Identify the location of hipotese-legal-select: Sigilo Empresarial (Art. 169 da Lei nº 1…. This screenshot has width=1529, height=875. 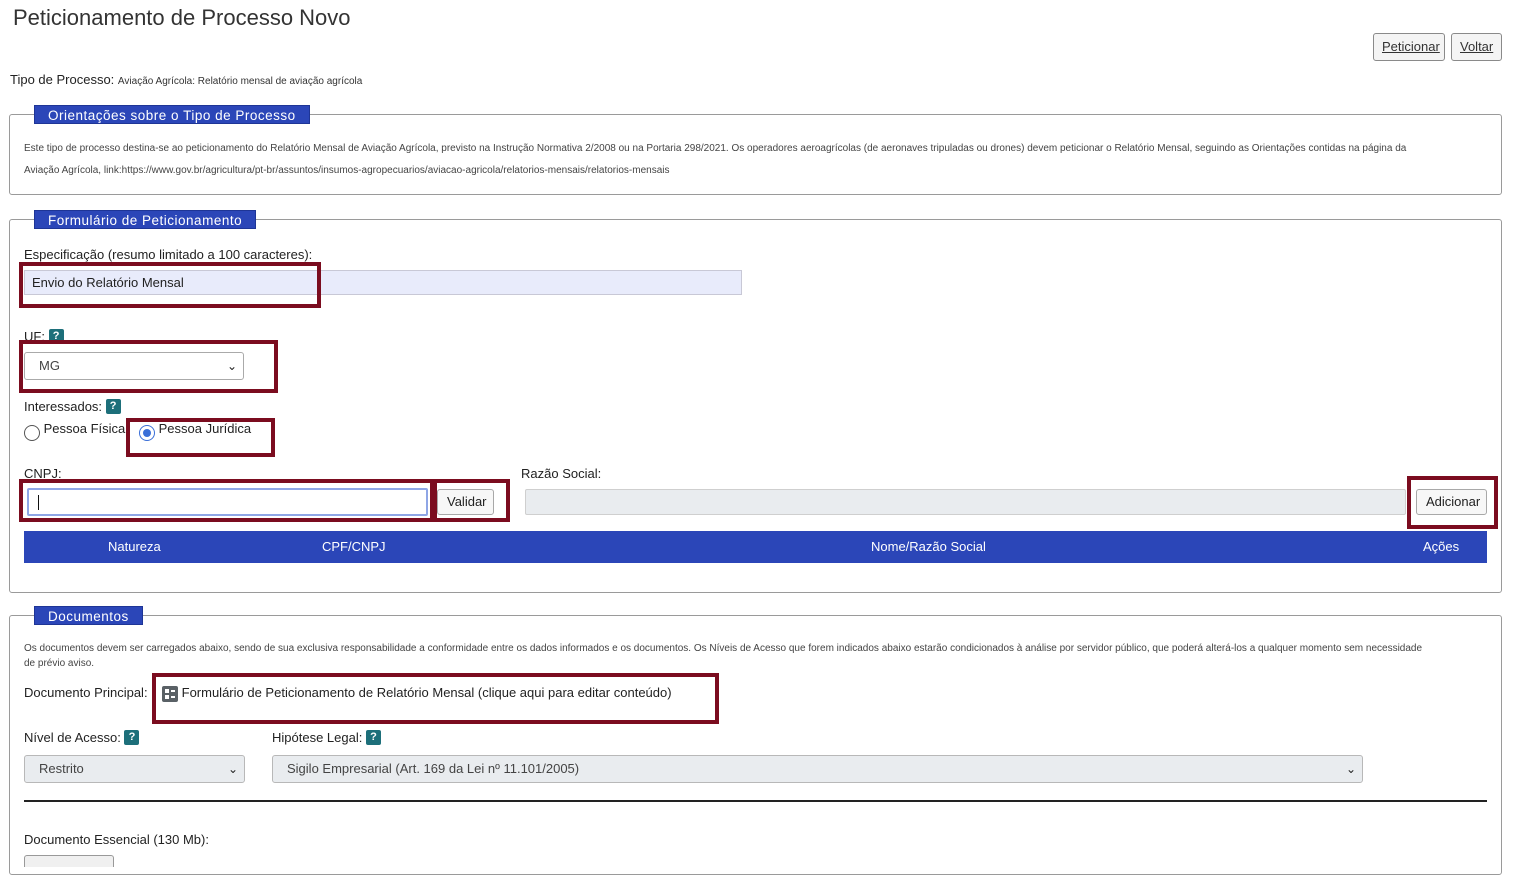
(817, 769).